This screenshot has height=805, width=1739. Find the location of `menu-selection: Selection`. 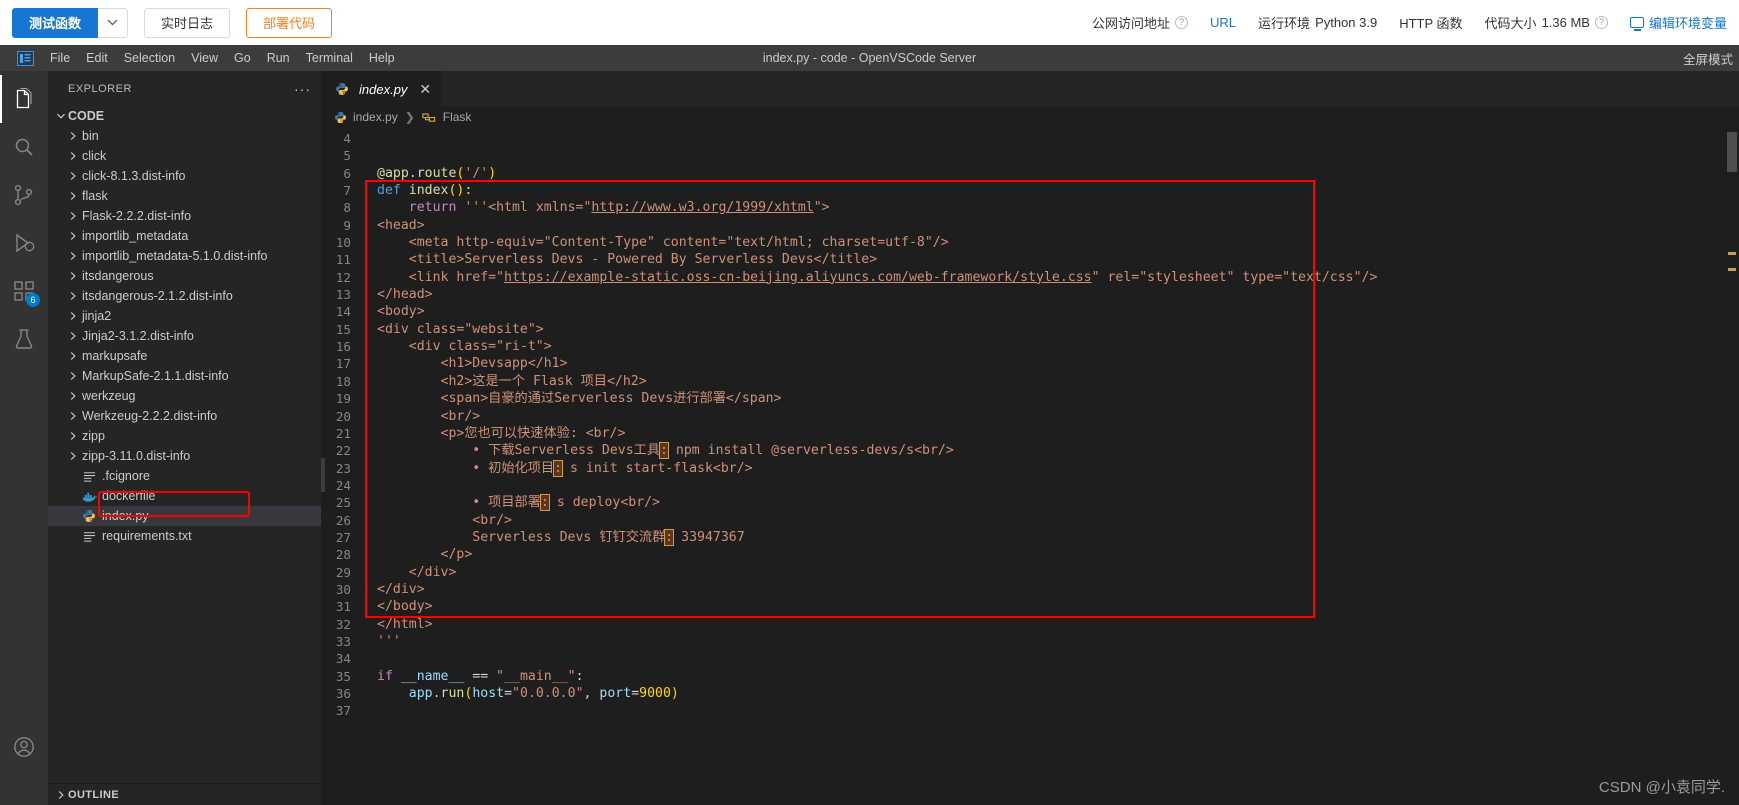

menu-selection: Selection is located at coordinates (149, 58).